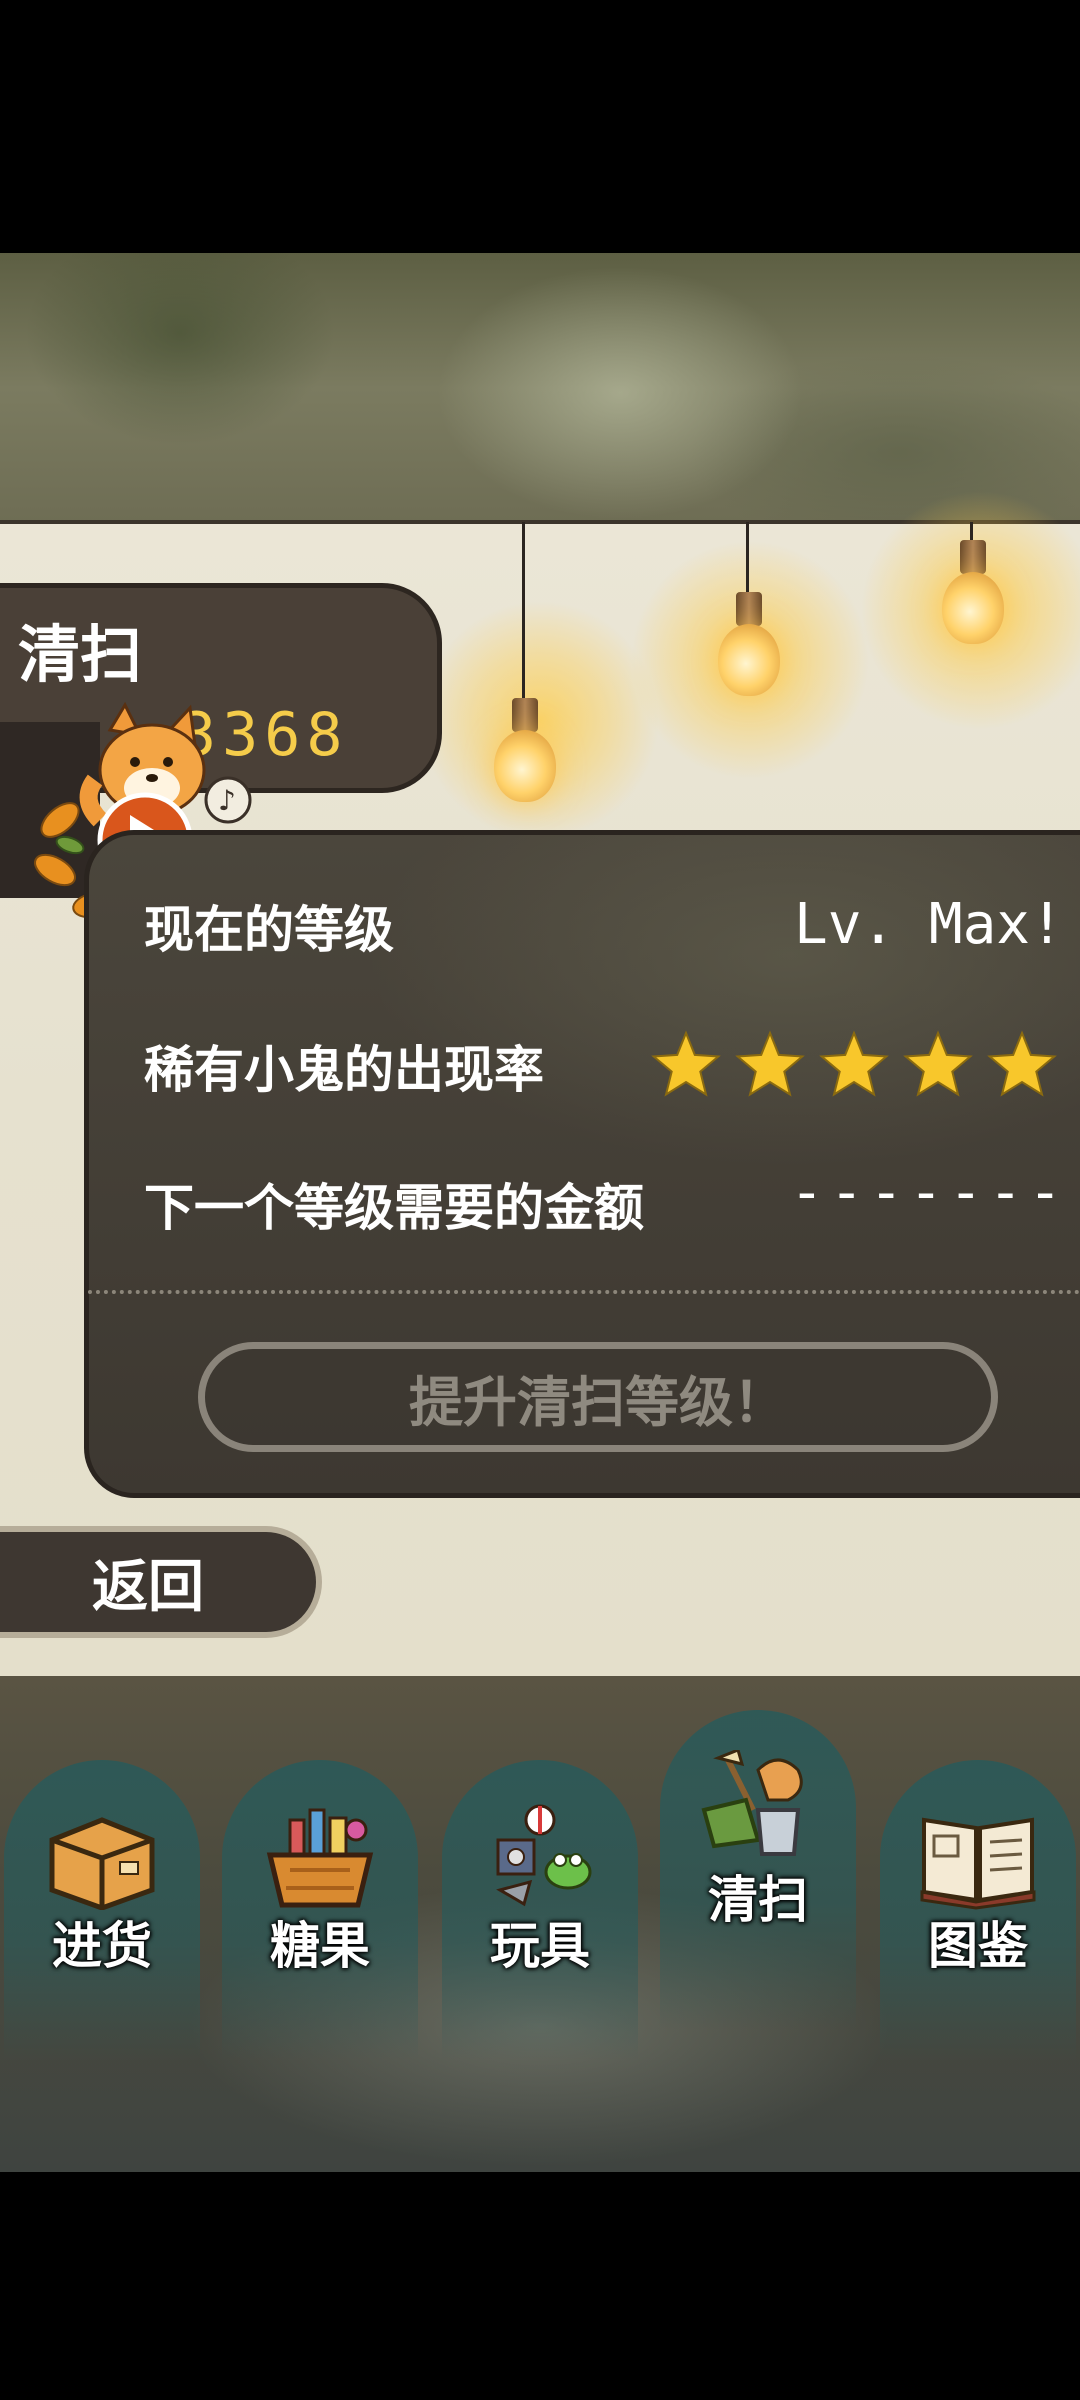 This screenshot has width=1080, height=2400. I want to click on back-button-label: 返回, so click(148, 1587).